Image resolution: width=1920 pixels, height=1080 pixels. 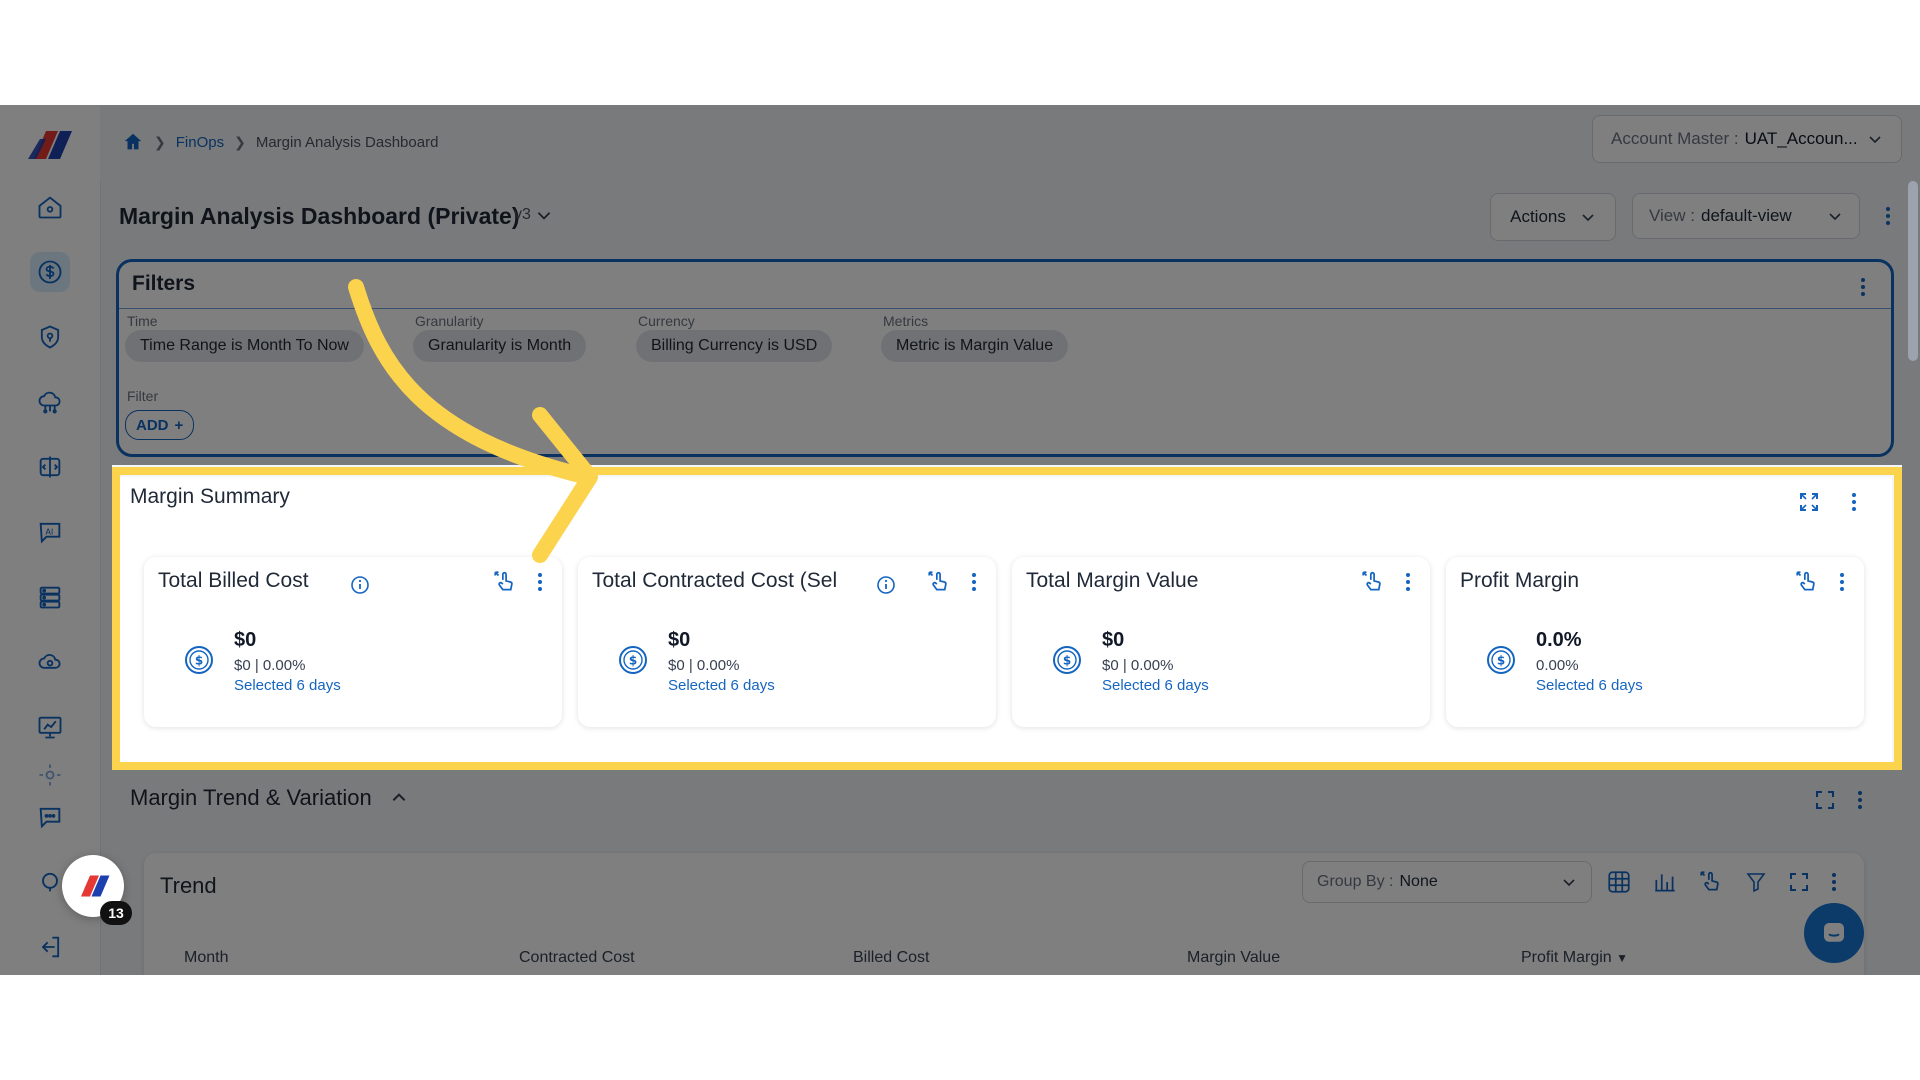 I want to click on notification-badge: 13, so click(x=116, y=913).